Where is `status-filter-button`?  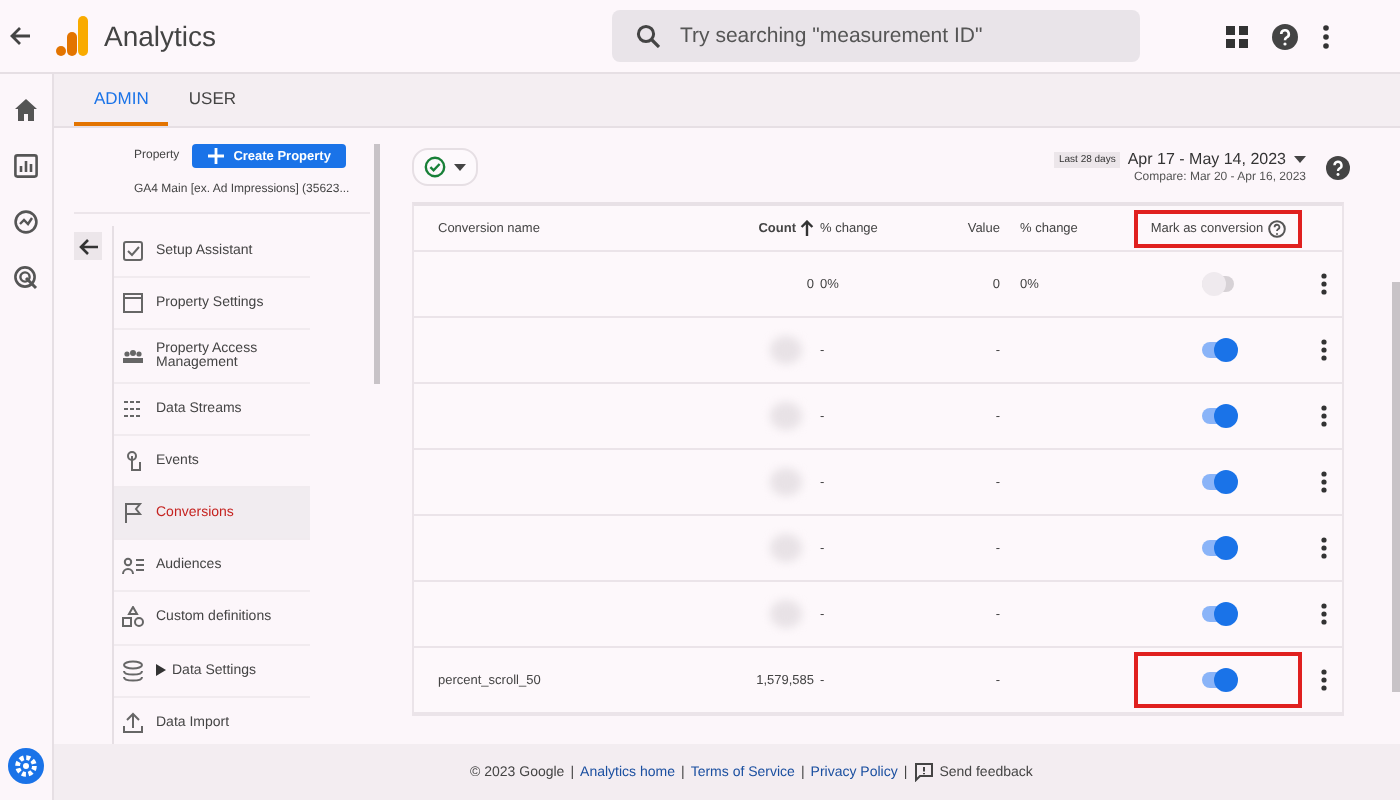
status-filter-button is located at coordinates (445, 167).